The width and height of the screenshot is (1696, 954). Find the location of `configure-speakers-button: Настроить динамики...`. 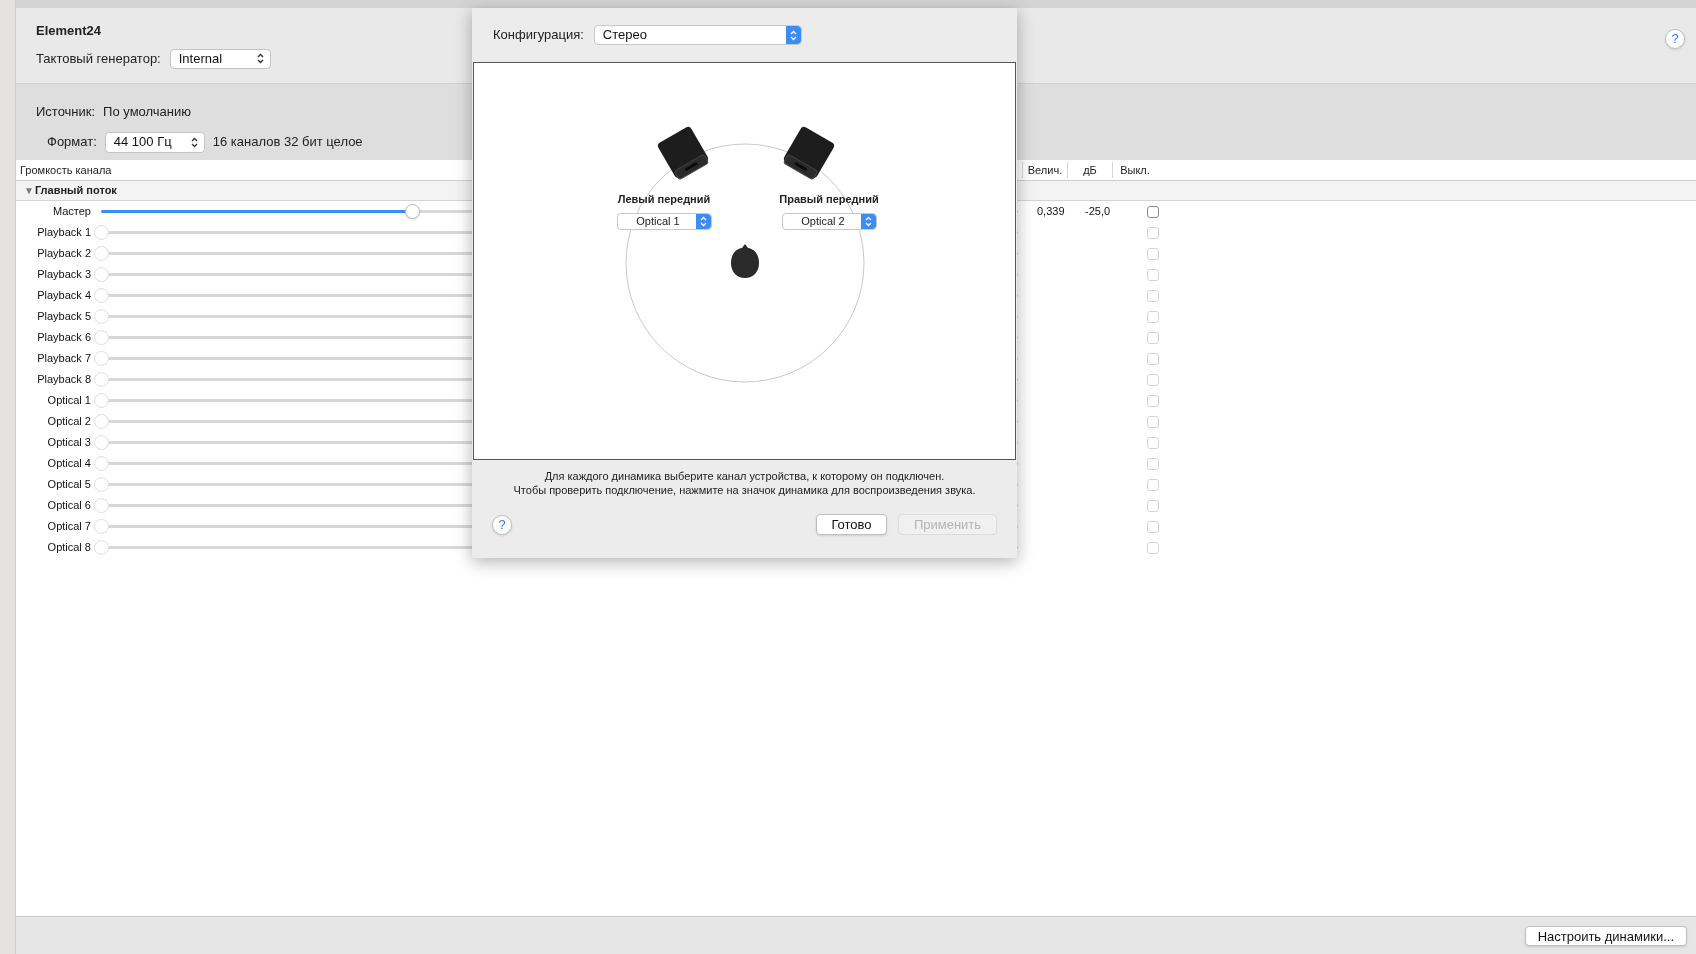

configure-speakers-button: Настроить динамики... is located at coordinates (1605, 935).